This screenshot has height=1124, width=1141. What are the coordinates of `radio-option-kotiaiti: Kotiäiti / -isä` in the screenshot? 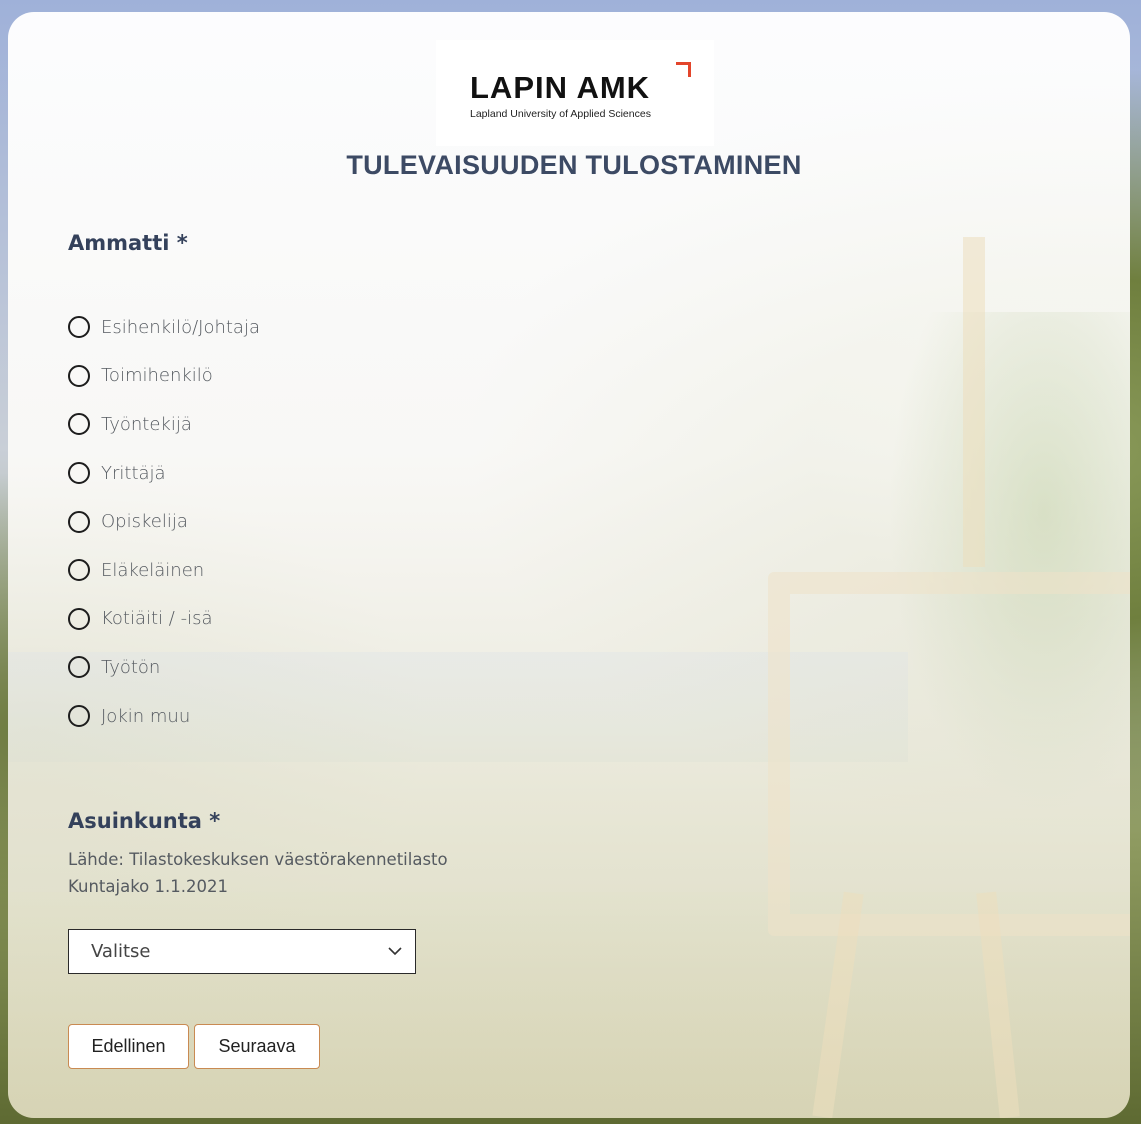 It's located at (164, 619).